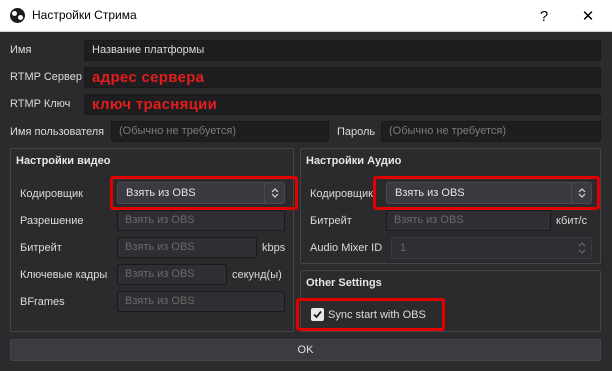 This screenshot has height=371, width=612. What do you see at coordinates (582, 248) in the screenshot?
I see `spin-arrows-icon` at bounding box center [582, 248].